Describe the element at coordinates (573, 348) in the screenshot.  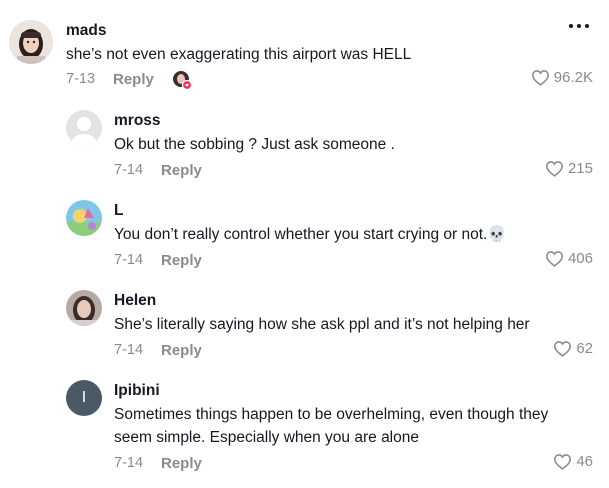
I see `like-button: 62` at that location.